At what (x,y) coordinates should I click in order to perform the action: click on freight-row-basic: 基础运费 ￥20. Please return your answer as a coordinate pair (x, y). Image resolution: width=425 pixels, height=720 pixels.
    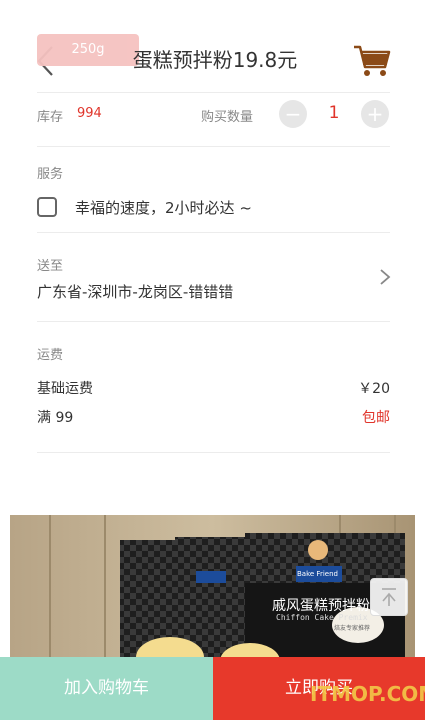
    Looking at the image, I should click on (213, 388).